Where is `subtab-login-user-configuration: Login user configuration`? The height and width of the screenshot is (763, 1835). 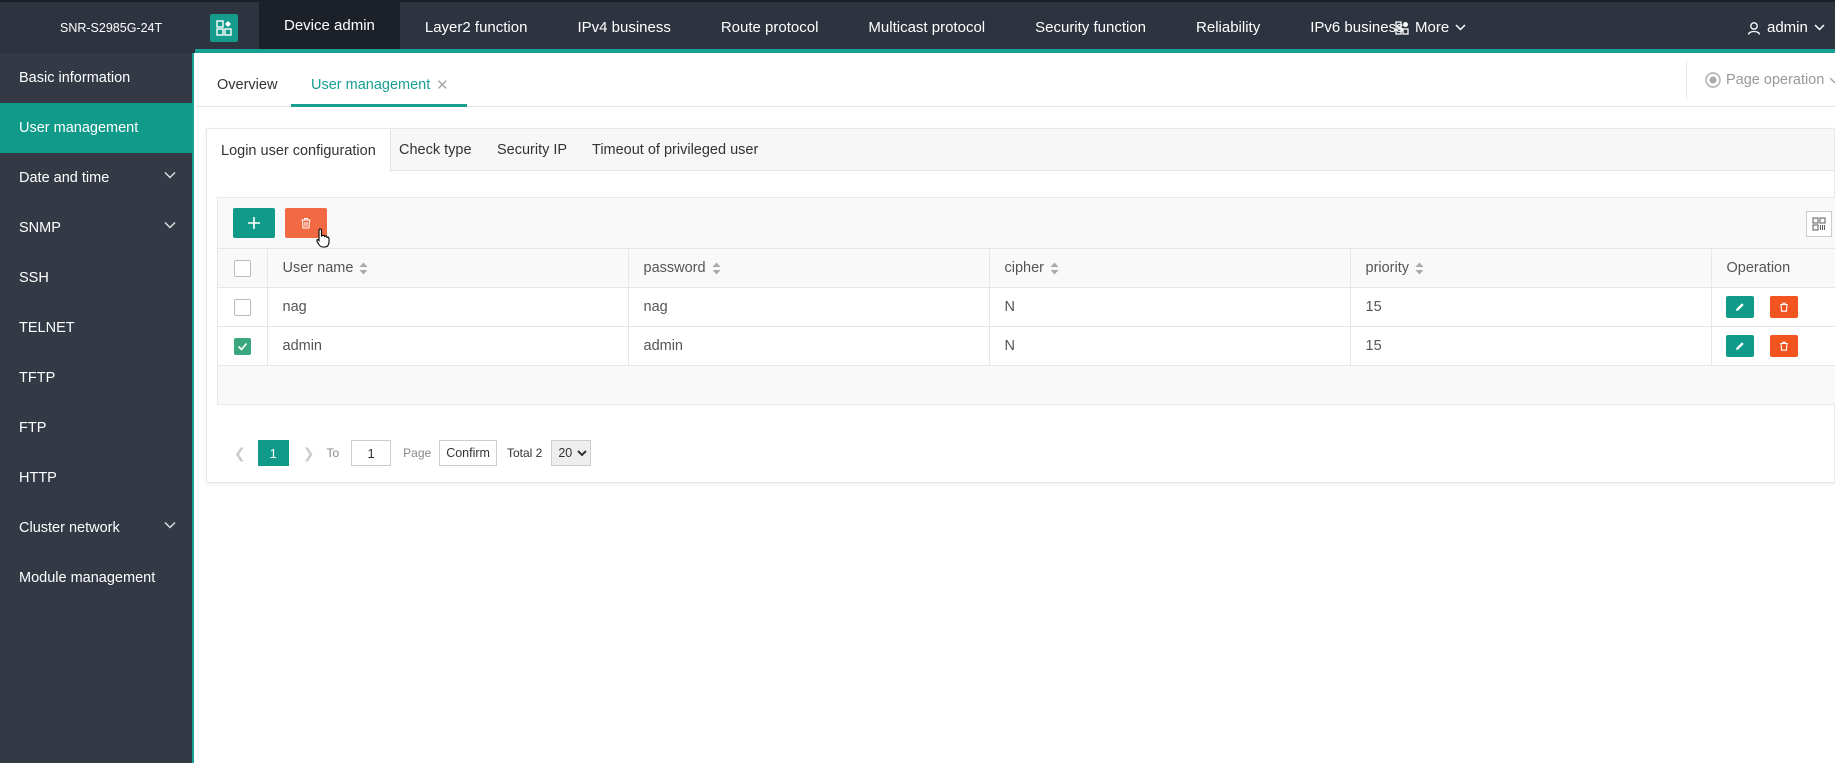
subtab-login-user-configuration: Login user configuration is located at coordinates (299, 150).